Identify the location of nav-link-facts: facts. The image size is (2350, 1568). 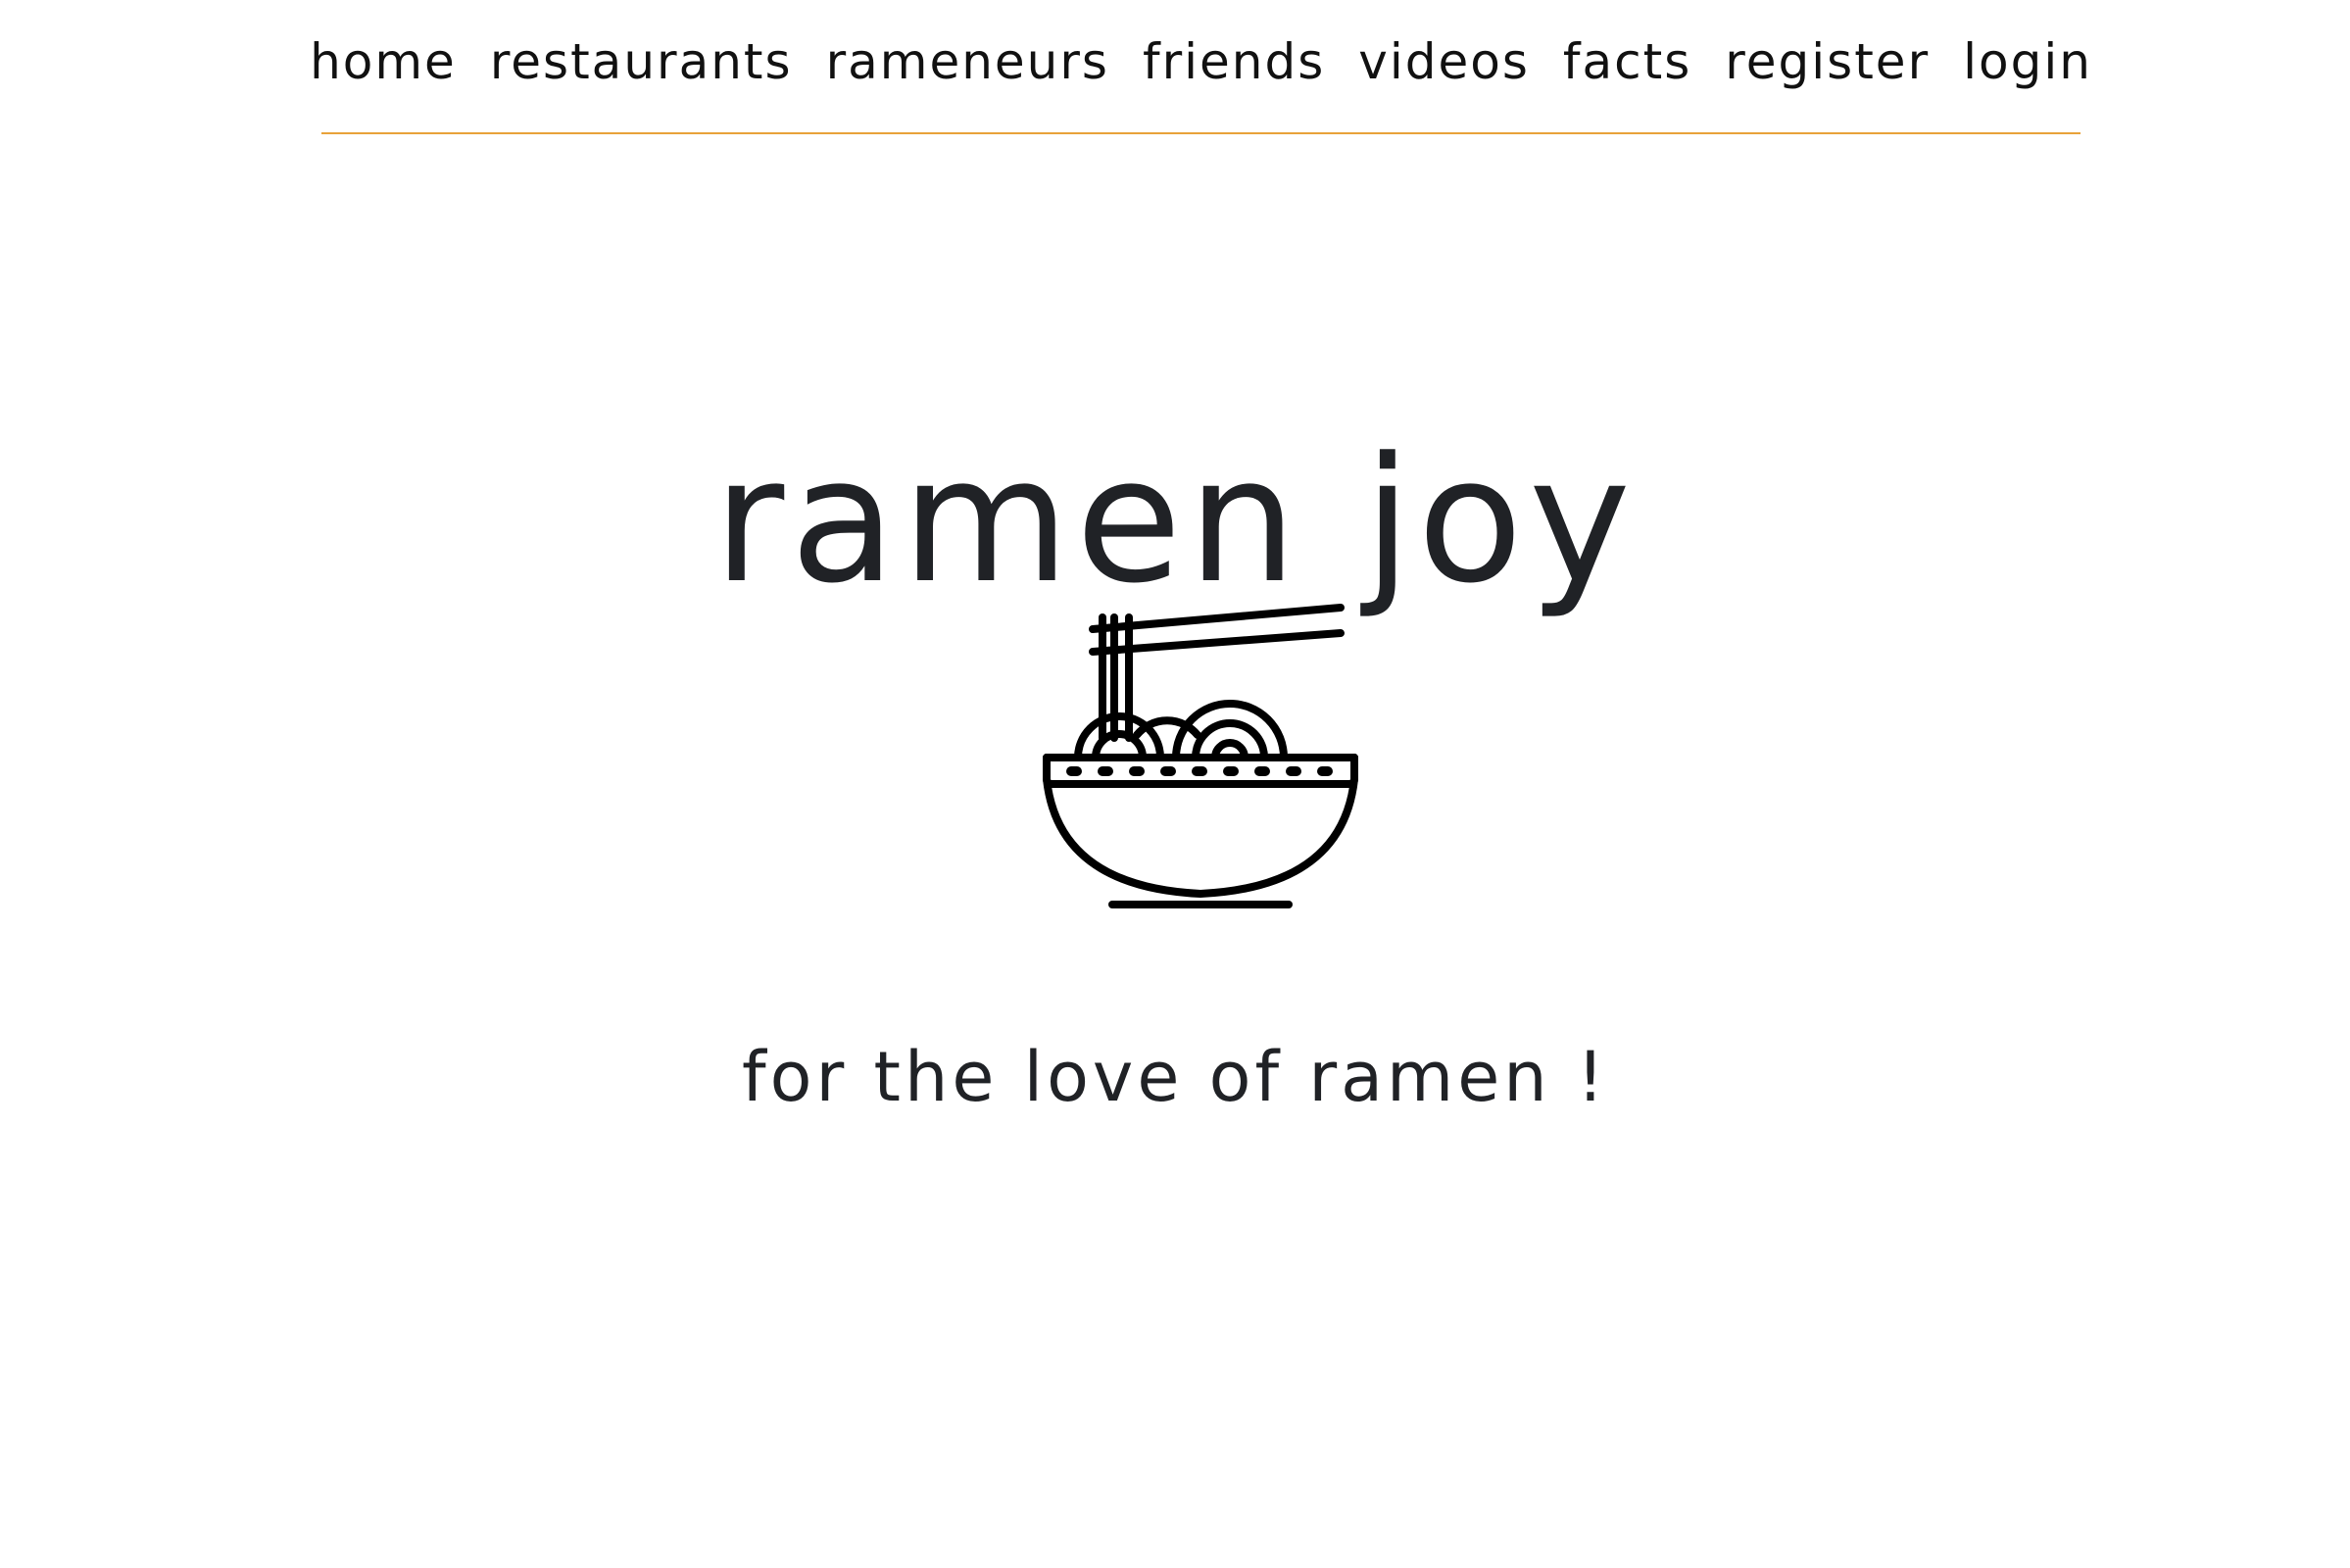
(1627, 61).